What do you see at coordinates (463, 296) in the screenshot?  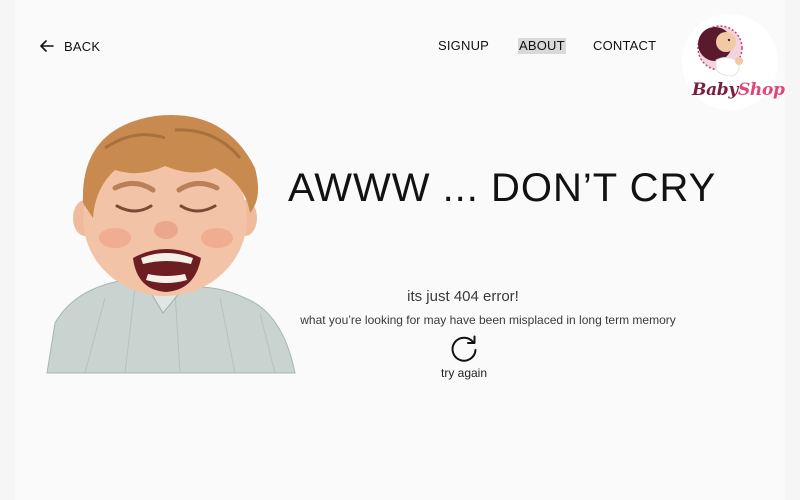 I see `error-subtitle: its just 404 error!` at bounding box center [463, 296].